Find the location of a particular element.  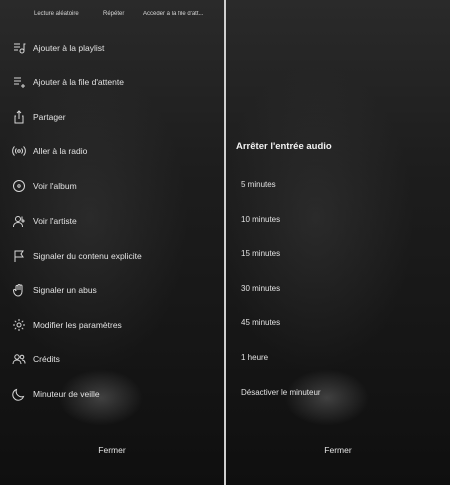

repeat-button: Répéter is located at coordinates (113, 14).